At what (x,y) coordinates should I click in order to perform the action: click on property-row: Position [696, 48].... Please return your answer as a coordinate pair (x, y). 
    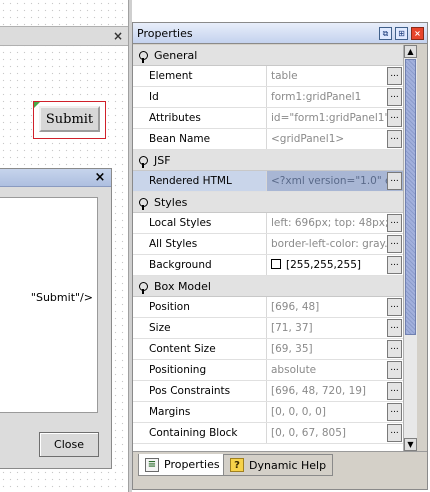
    Looking at the image, I should click on (268, 307).